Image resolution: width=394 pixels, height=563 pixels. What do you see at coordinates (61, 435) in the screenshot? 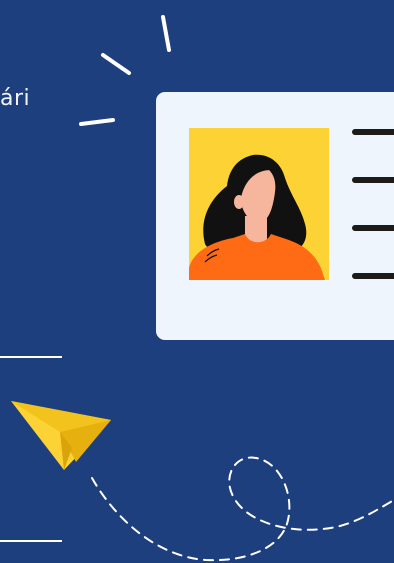
I see `paper-plane-icon` at bounding box center [61, 435].